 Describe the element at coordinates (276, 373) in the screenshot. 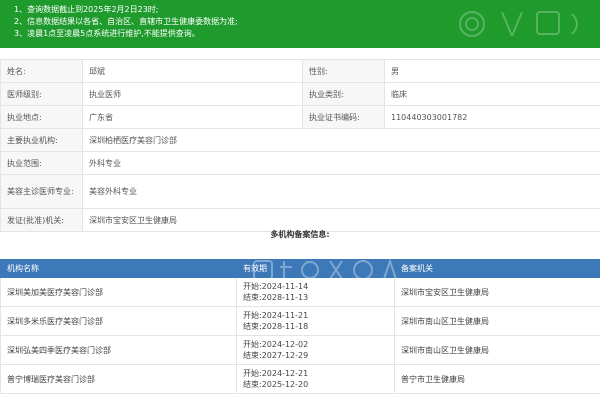

I see `row-start: 开始:2024-12-21` at that location.